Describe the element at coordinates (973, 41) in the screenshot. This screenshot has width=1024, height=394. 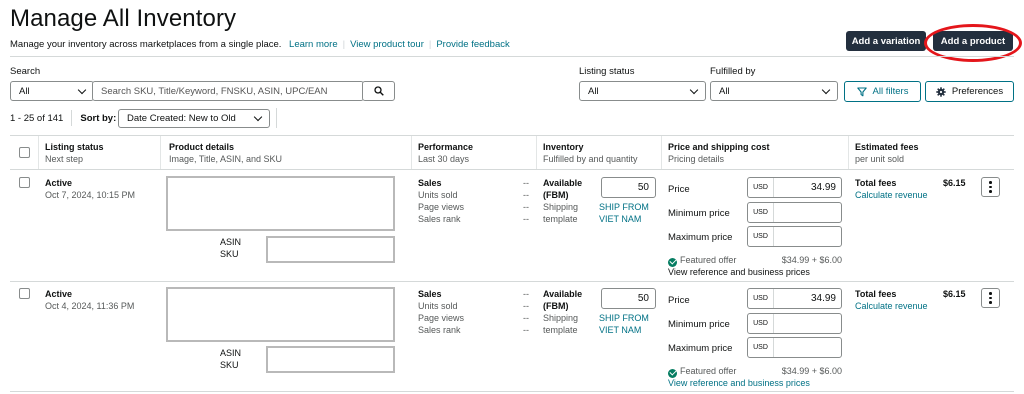
I see `add-product-button: Add a product` at that location.